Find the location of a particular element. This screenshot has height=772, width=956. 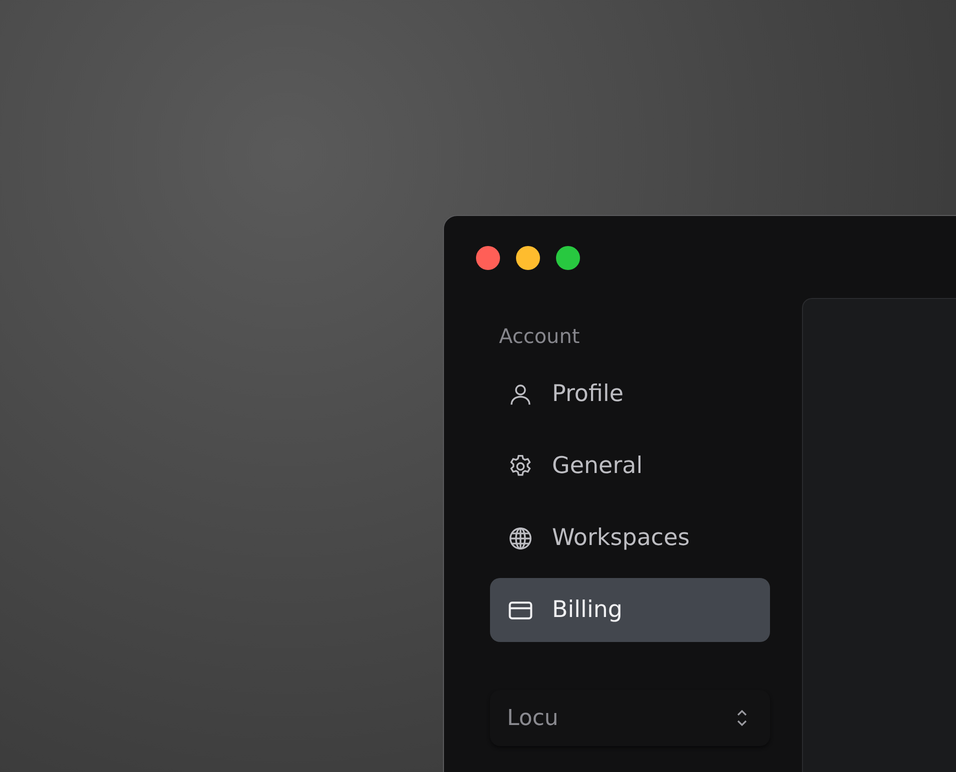

sidebar-item: Profile is located at coordinates (630, 394).